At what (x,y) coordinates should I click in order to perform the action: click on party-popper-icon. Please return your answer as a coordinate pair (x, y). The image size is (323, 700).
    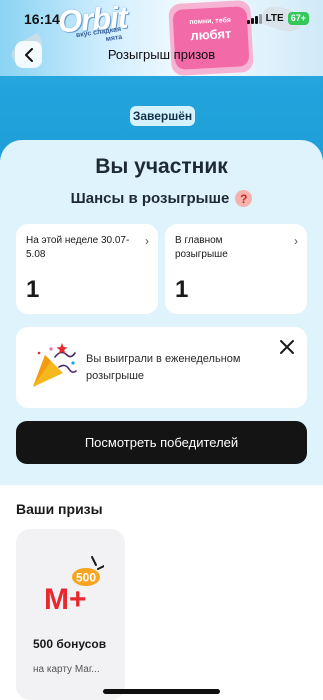
    Looking at the image, I should click on (55, 365).